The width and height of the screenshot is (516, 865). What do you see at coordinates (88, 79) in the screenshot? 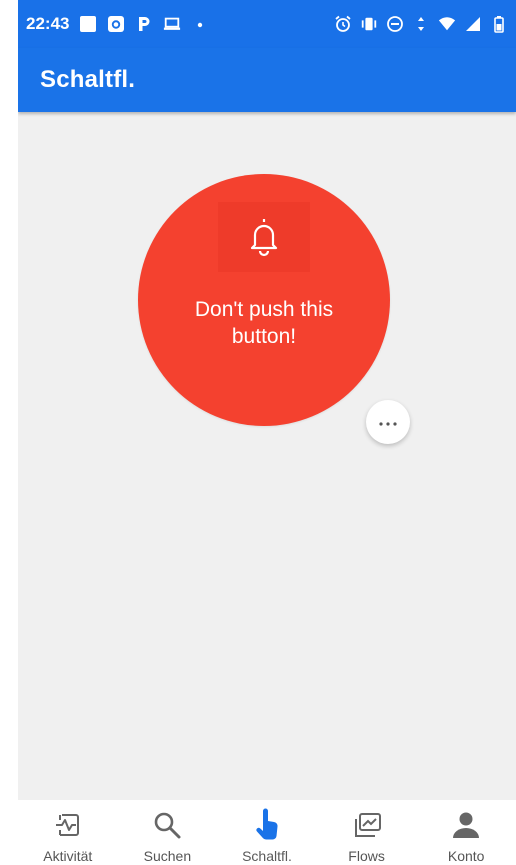
I see `page-title: Schaltfl.` at bounding box center [88, 79].